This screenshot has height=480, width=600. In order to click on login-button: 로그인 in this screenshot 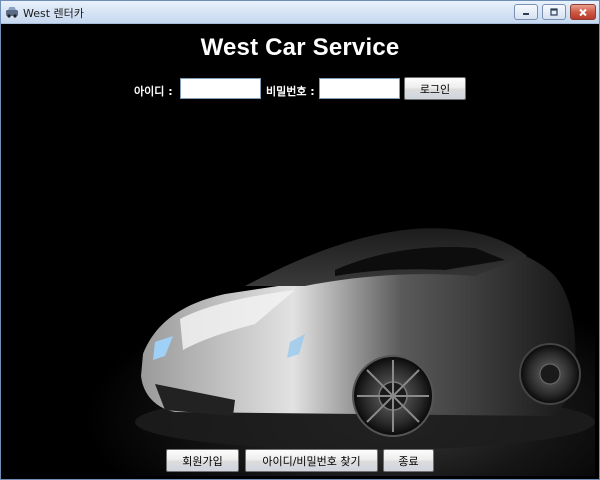, I will do `click(435, 88)`.